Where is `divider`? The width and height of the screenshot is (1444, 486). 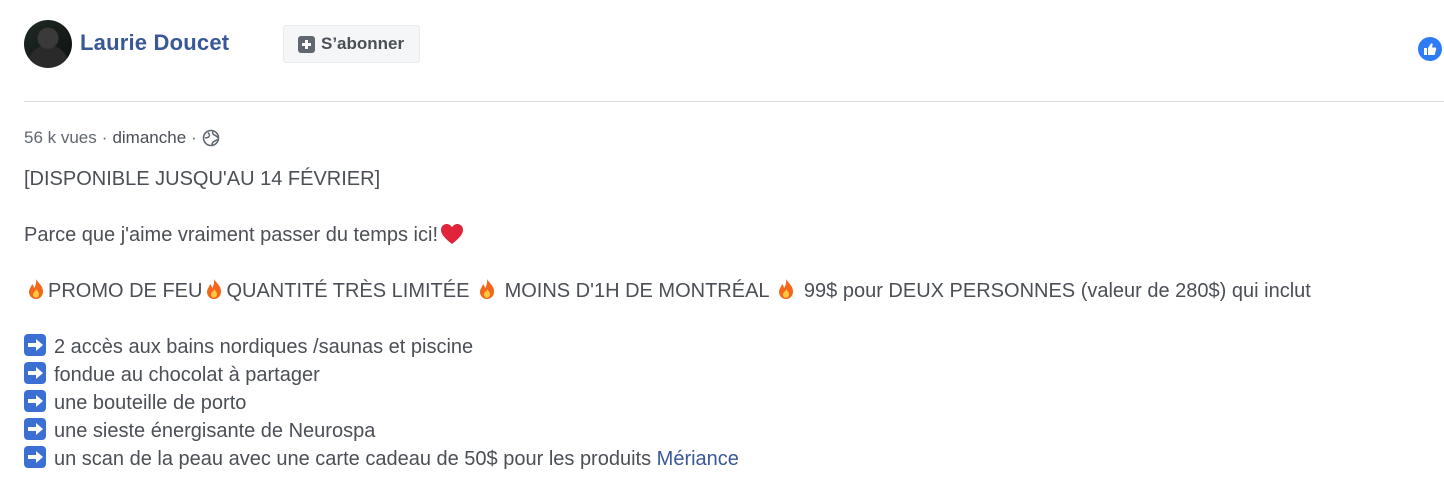
divider is located at coordinates (734, 101).